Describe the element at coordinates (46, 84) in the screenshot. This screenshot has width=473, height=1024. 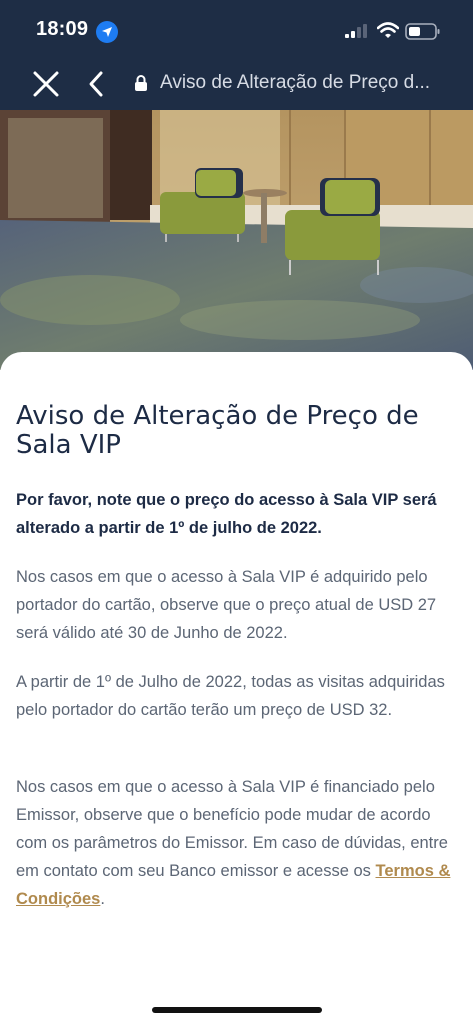
I see `close-icon` at that location.